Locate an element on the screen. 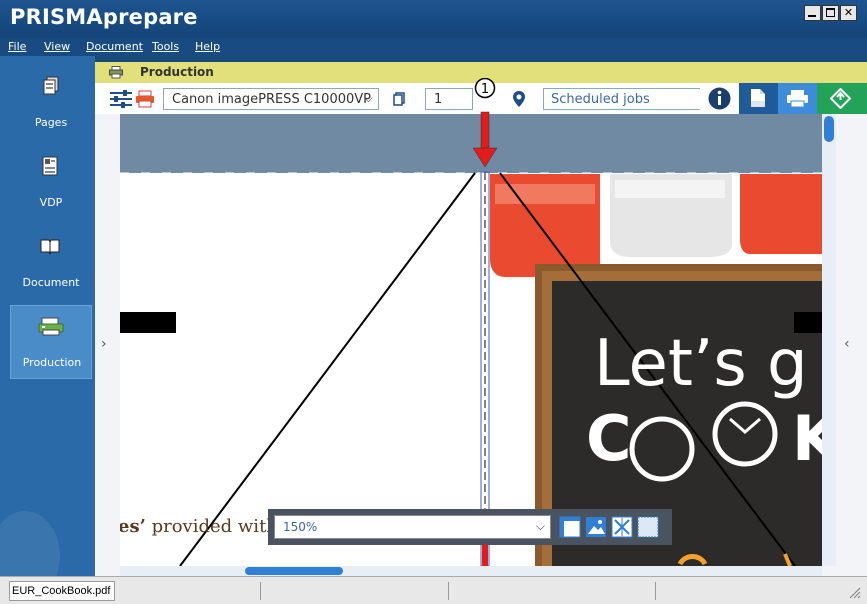 The height and width of the screenshot is (604, 867). sidebar: Pages VDP Document Production is located at coordinates (47, 328).